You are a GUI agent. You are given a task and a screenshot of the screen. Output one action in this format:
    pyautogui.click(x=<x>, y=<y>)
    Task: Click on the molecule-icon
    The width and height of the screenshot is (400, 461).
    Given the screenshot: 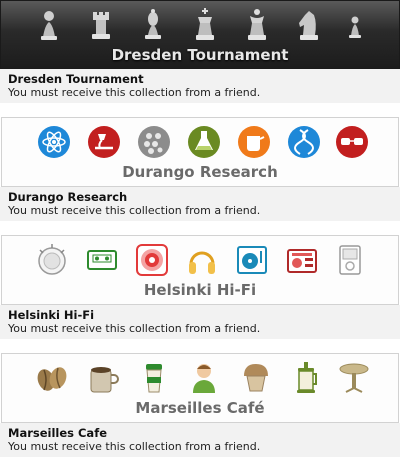 What is the action you would take?
    pyautogui.click(x=154, y=142)
    